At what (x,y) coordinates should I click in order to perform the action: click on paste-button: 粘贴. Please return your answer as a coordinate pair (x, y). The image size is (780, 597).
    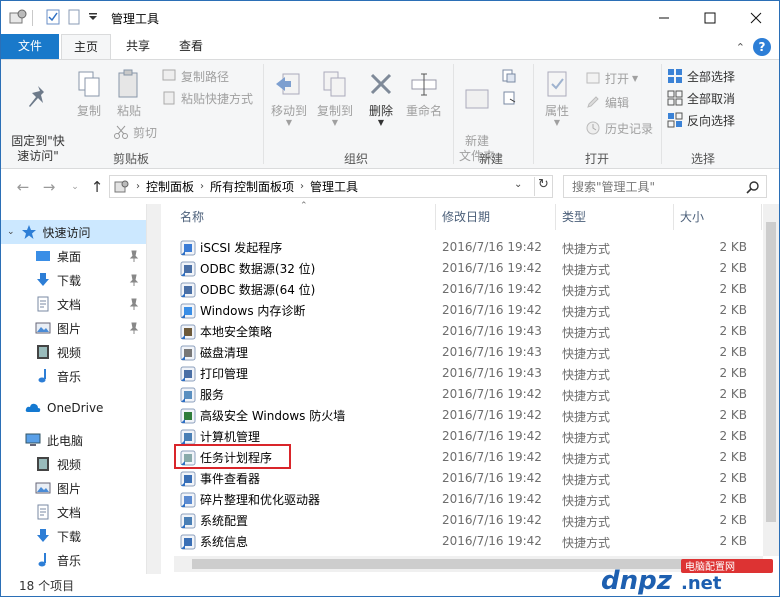
    Looking at the image, I should click on (129, 93).